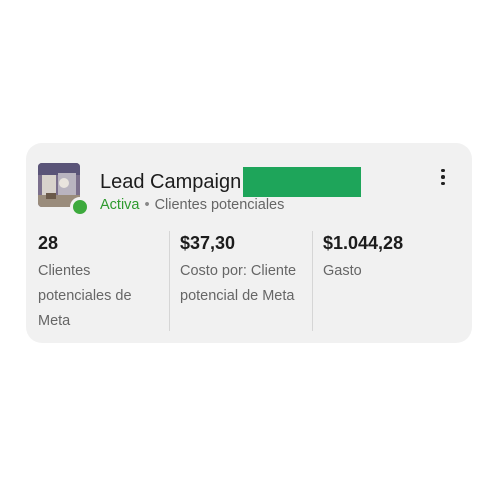 The width and height of the screenshot is (500, 500). I want to click on metric-value: $1.044,28, so click(363, 243).